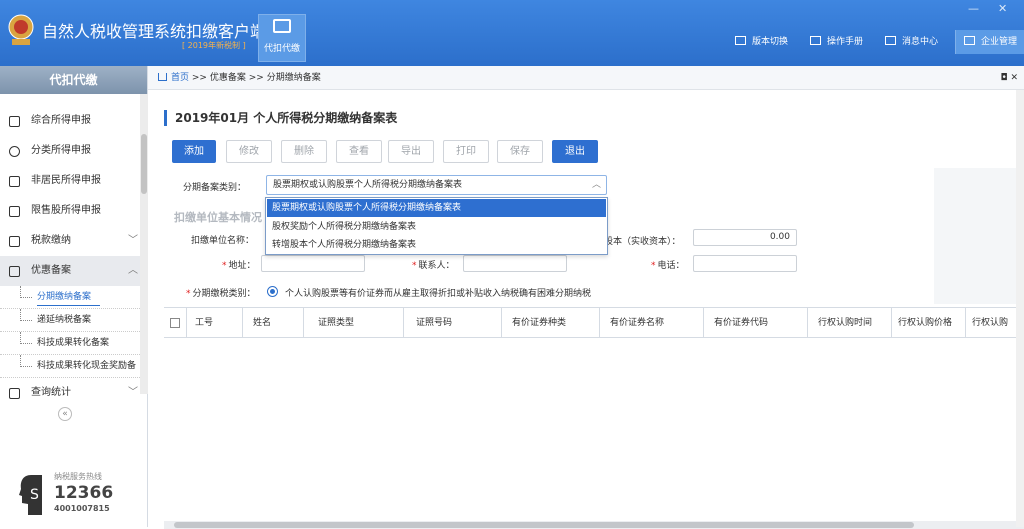 The image size is (1024, 529). I want to click on sidebar-item-nonresident: 非居民所得申报, so click(70, 181).